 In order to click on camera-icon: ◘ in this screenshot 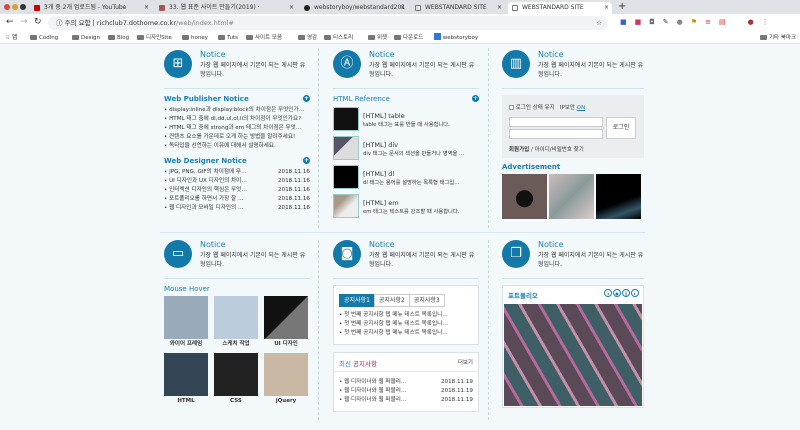, I will do `click(652, 22)`.